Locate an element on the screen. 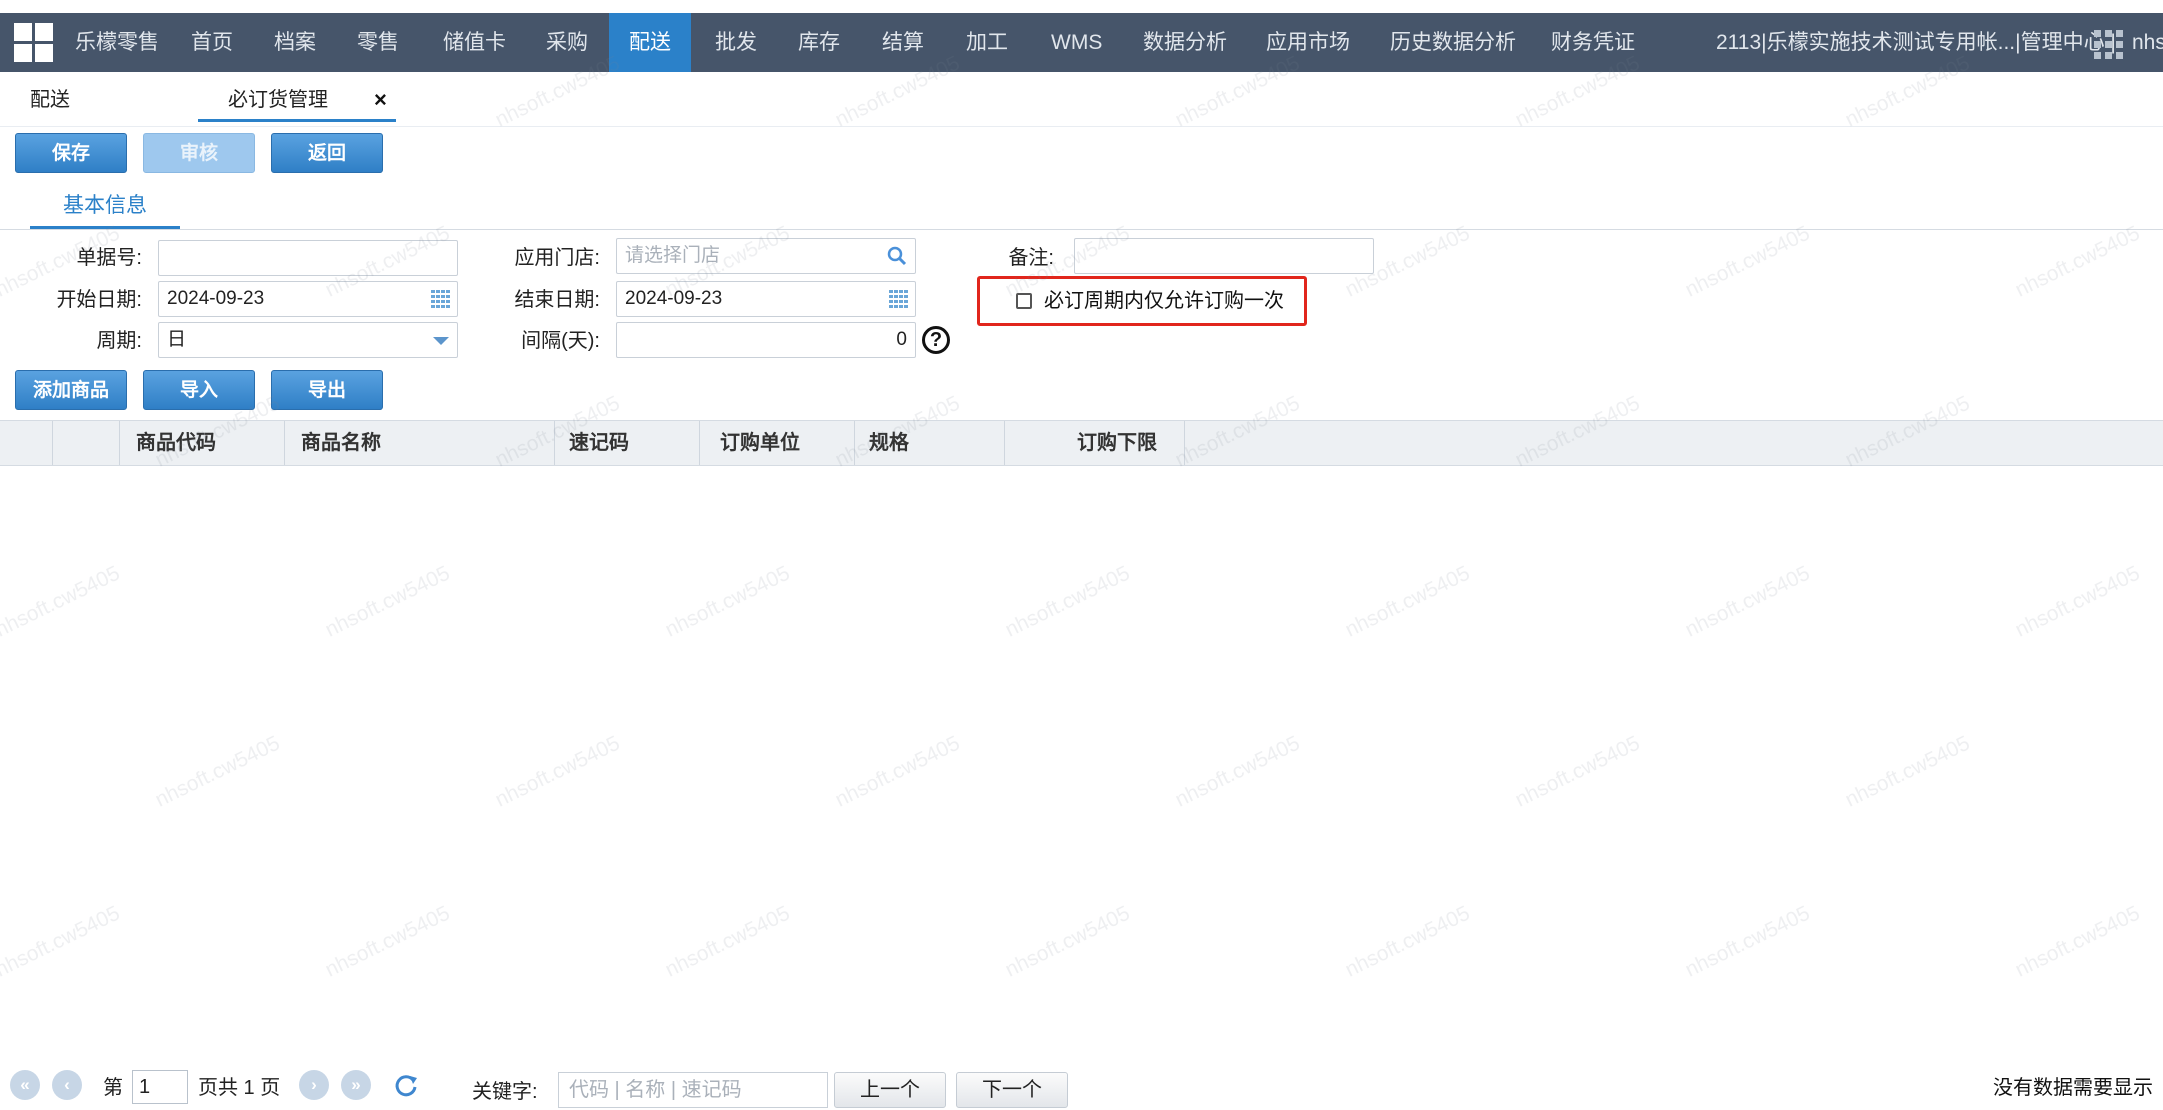 This screenshot has width=2163, height=1110. column-header-product-code: 商品代码 is located at coordinates (202, 443).